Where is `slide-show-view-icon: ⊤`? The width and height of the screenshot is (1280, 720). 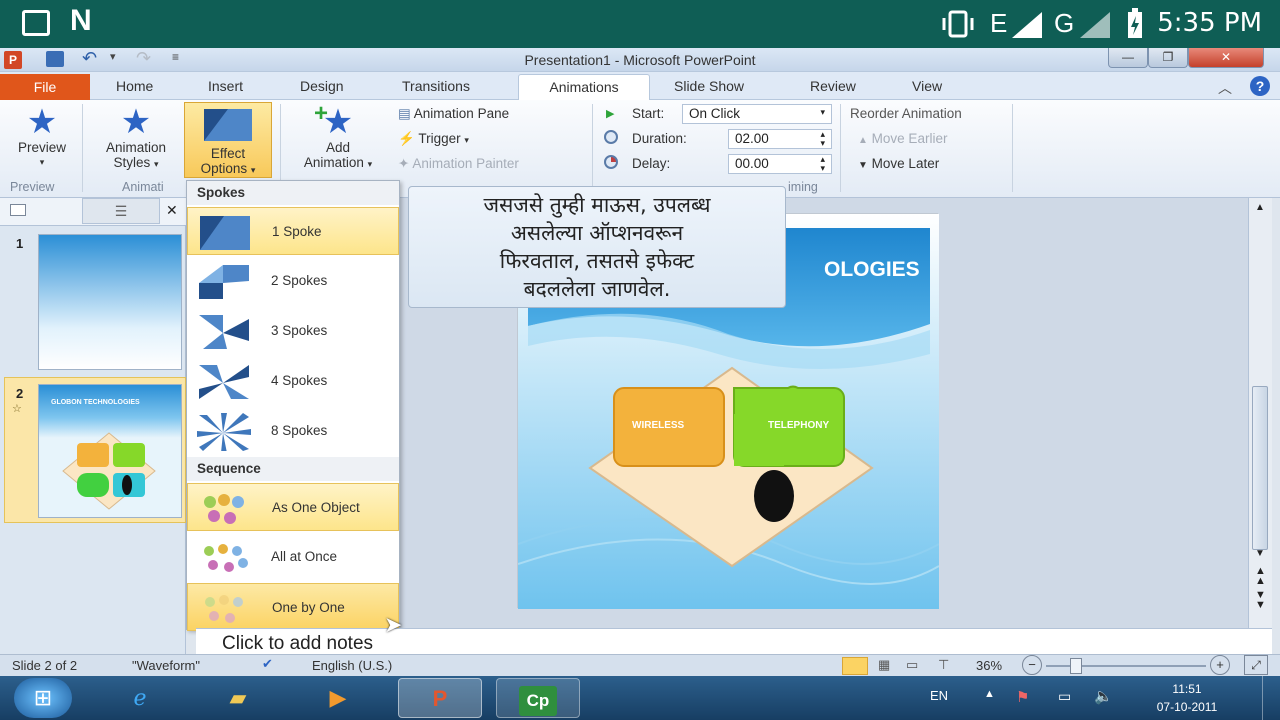 slide-show-view-icon: ⊤ is located at coordinates (943, 665).